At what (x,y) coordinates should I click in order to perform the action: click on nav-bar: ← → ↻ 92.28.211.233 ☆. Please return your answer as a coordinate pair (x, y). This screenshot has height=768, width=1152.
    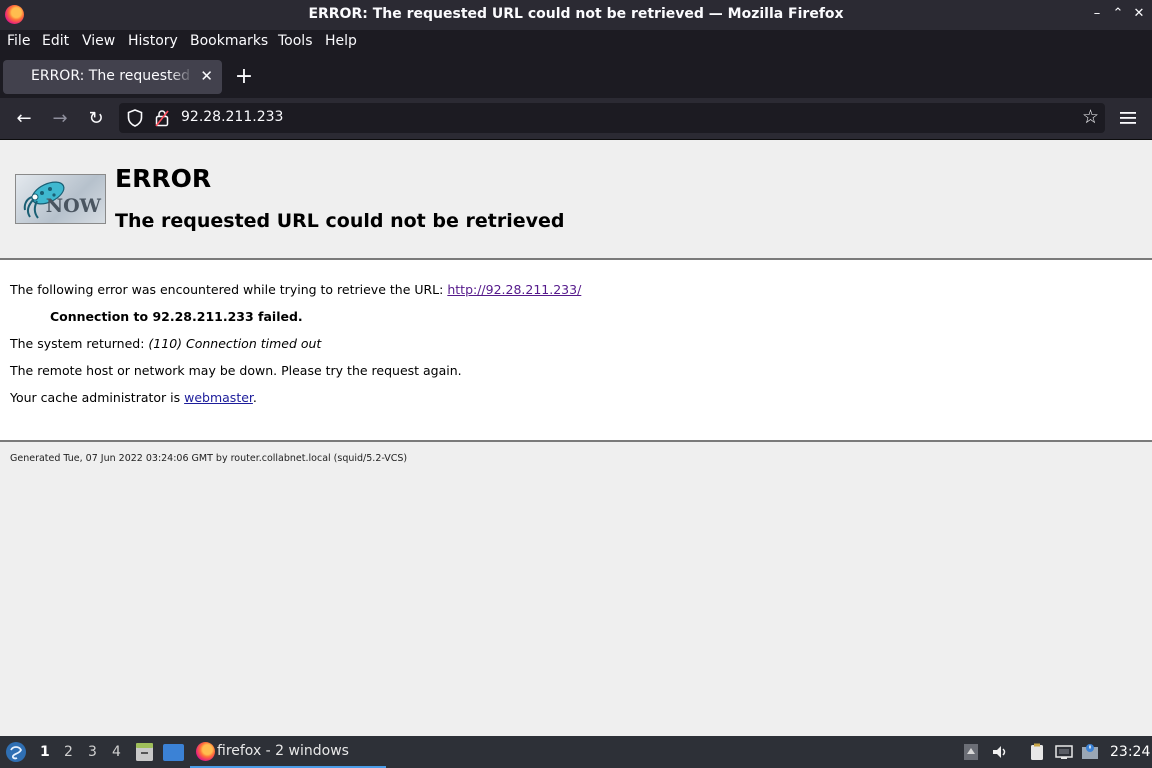
    Looking at the image, I should click on (576, 119).